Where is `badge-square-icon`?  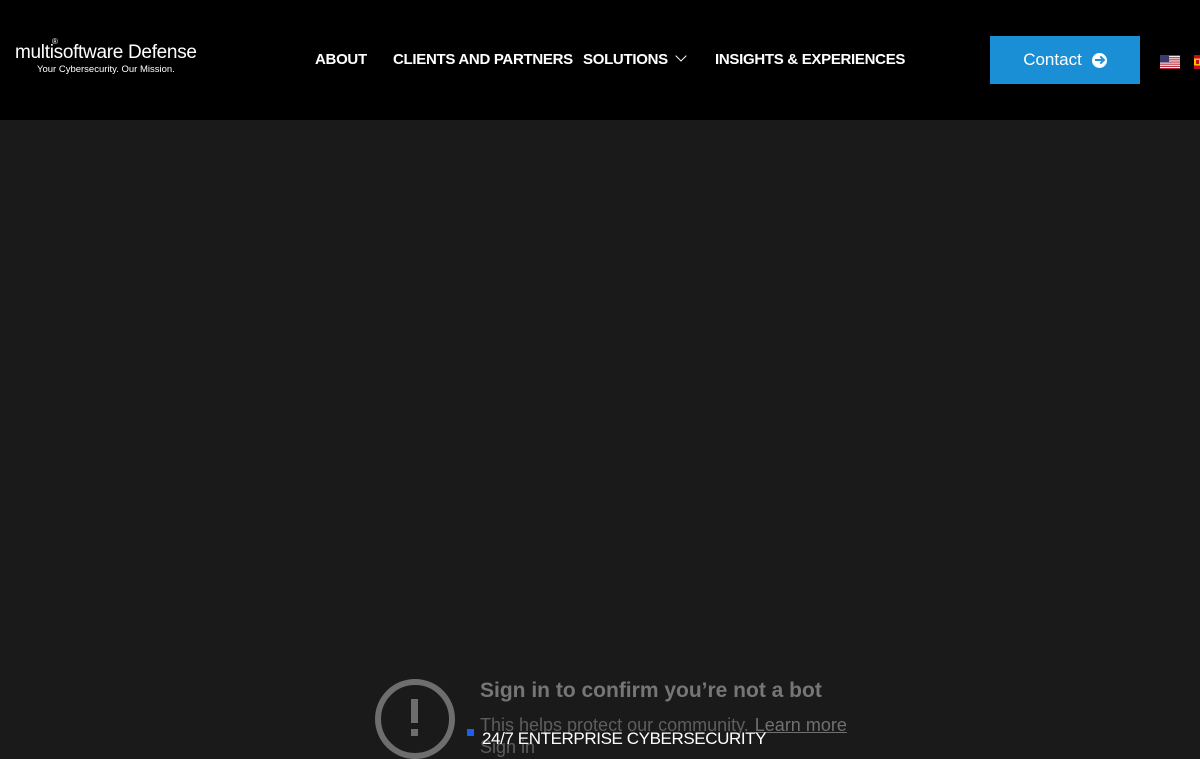
badge-square-icon is located at coordinates (470, 732).